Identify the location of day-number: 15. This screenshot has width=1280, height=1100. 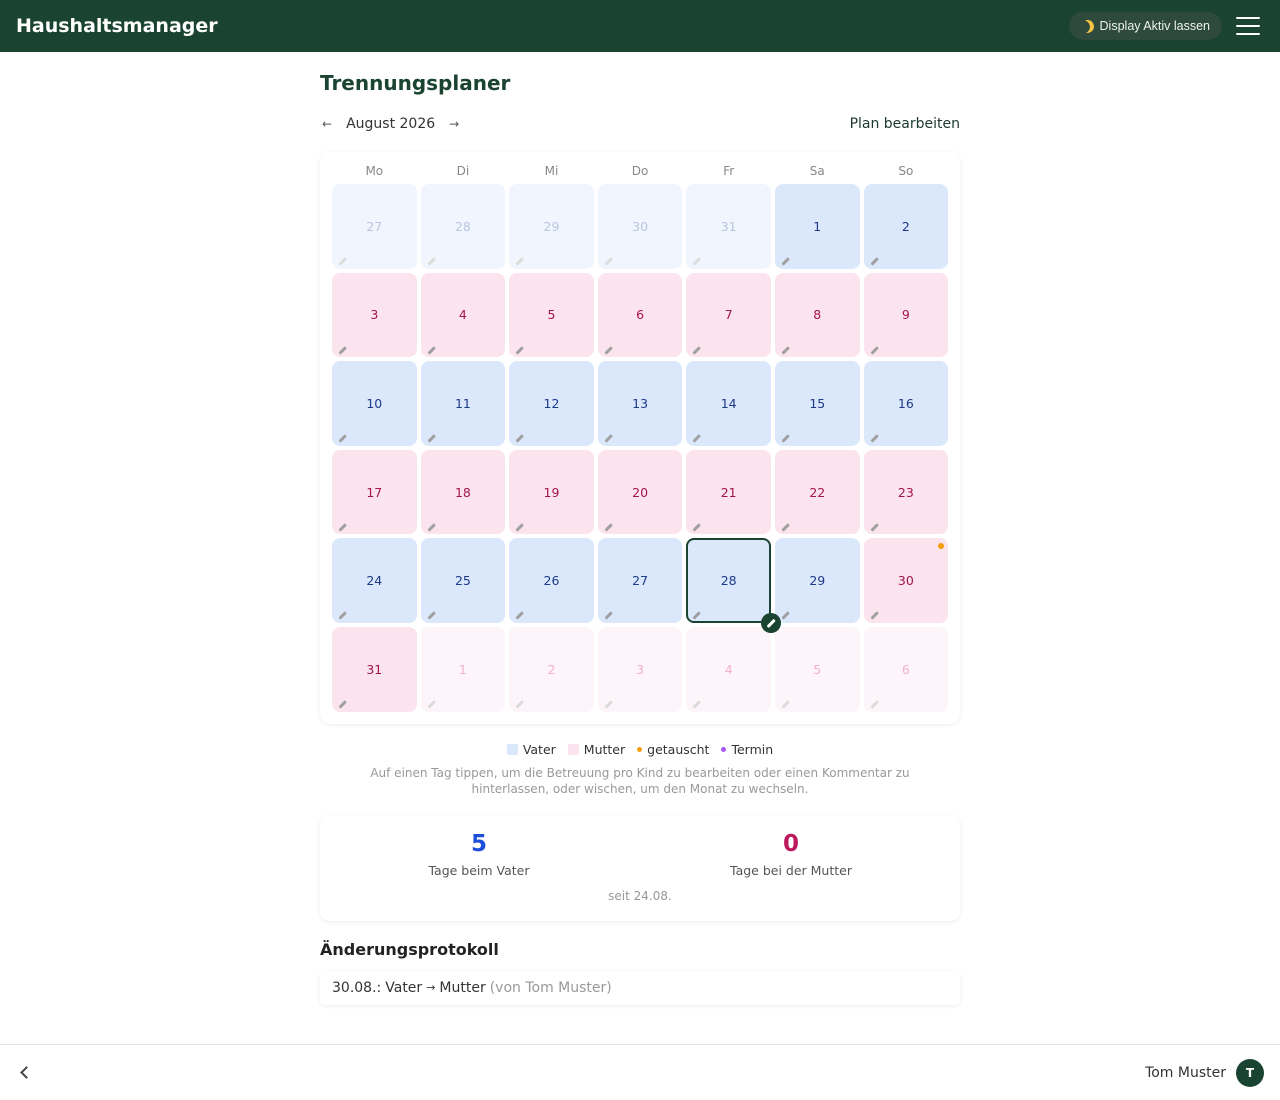
(817, 403).